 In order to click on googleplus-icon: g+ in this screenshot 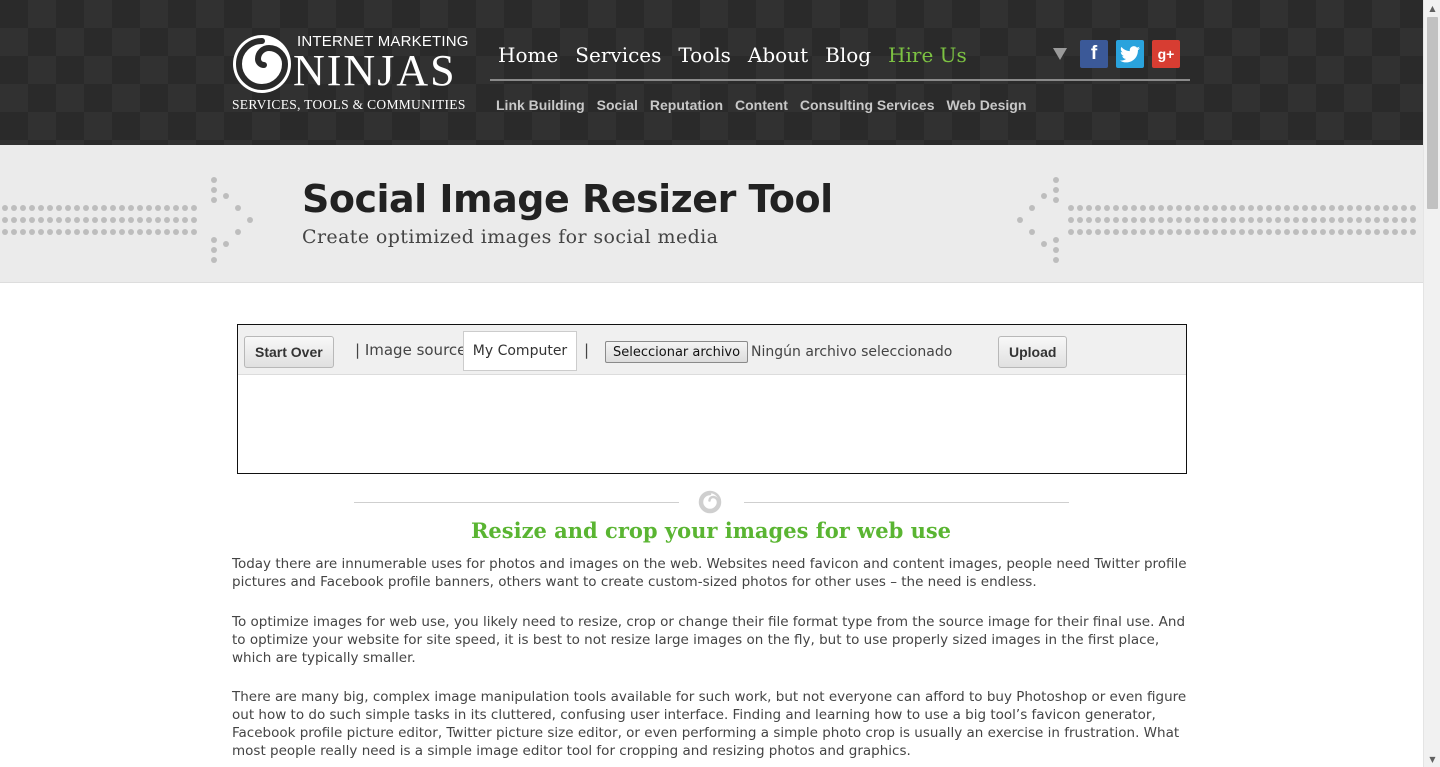, I will do `click(1166, 54)`.